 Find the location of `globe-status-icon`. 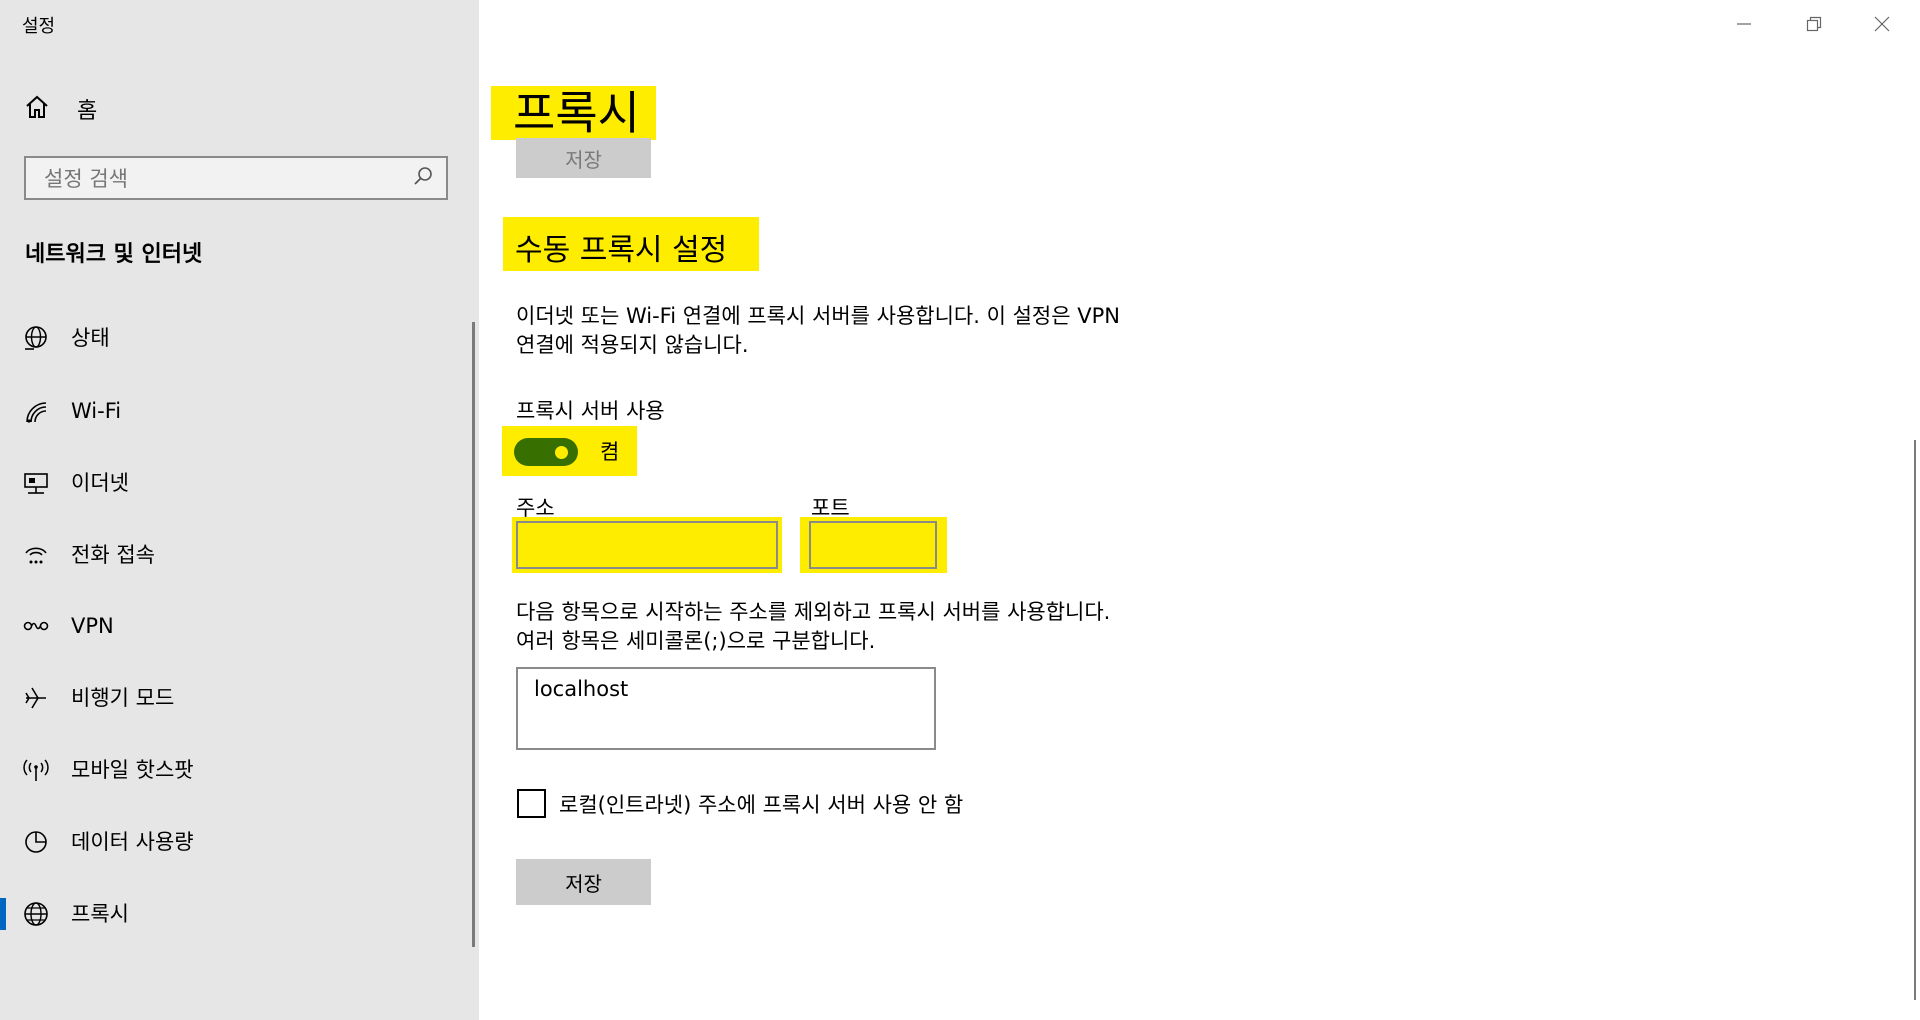

globe-status-icon is located at coordinates (36, 338).